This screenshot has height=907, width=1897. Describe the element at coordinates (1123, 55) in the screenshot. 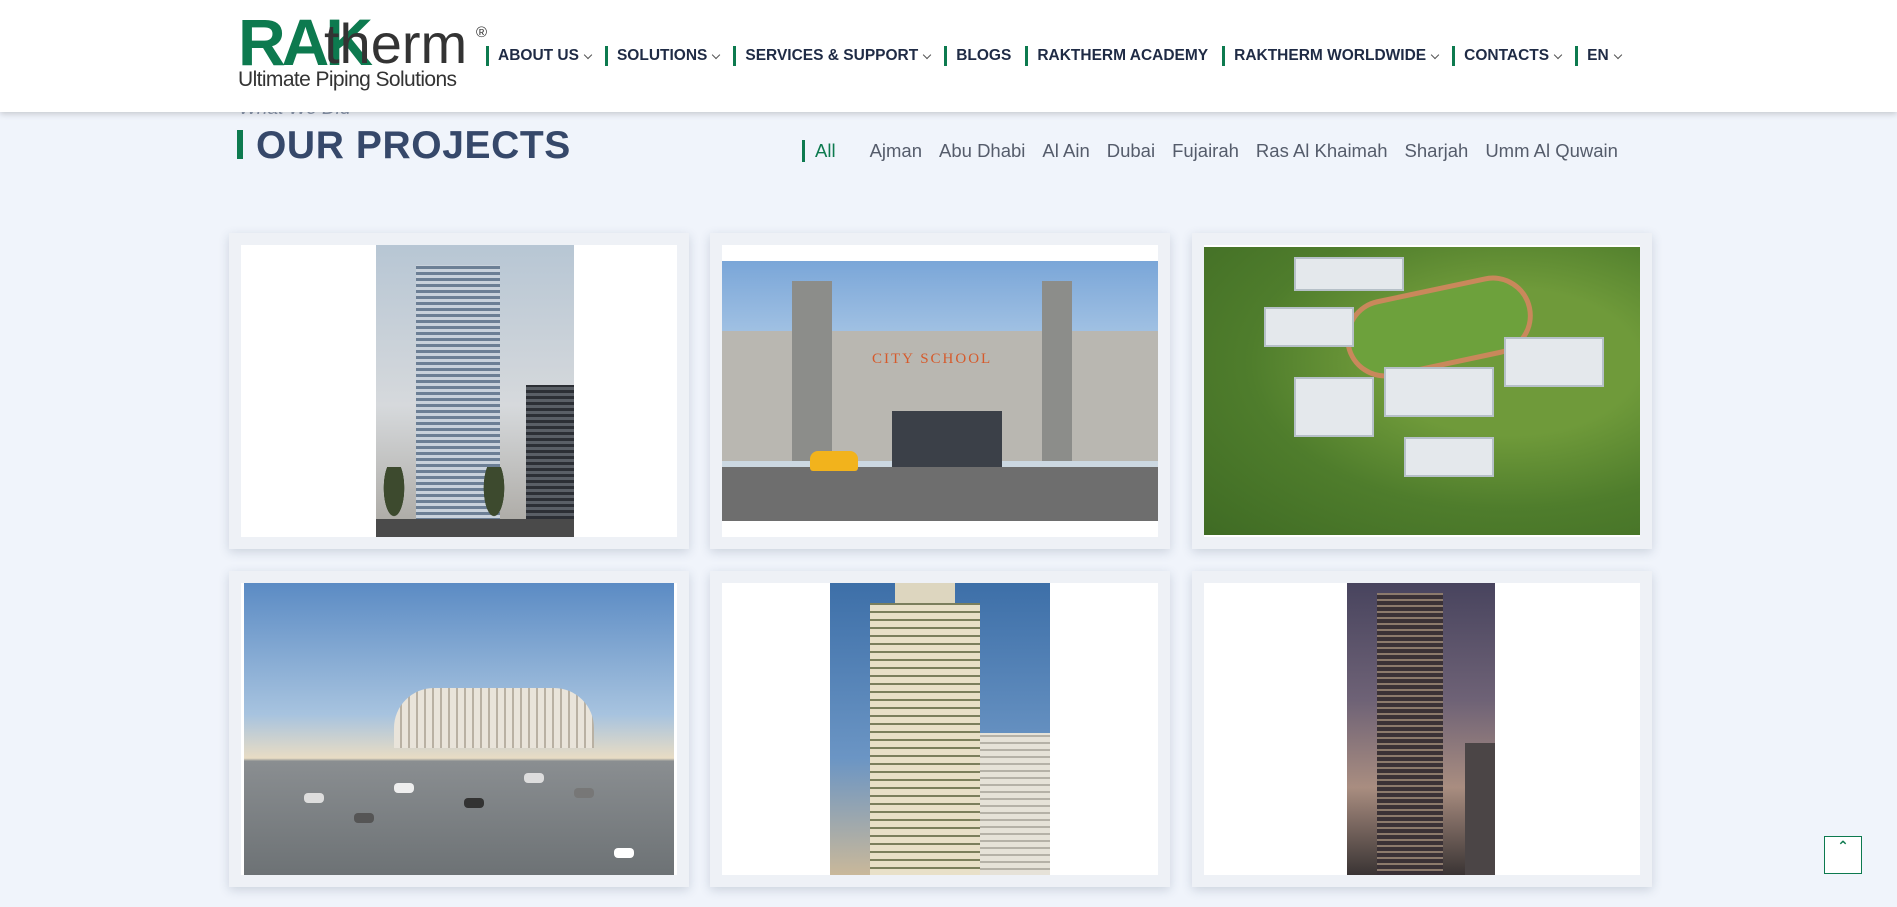

I see `nav-label: RAKTHERM ACADEMY` at that location.